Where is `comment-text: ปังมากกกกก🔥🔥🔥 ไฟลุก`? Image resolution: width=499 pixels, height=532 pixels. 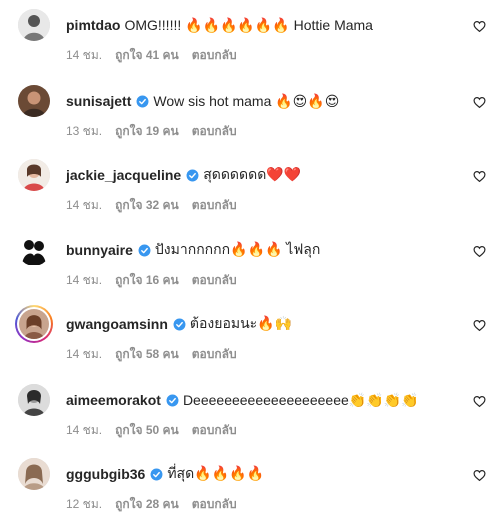
comment-text: ปังมากกกกก🔥🔥🔥 ไฟลุก is located at coordinates (237, 249).